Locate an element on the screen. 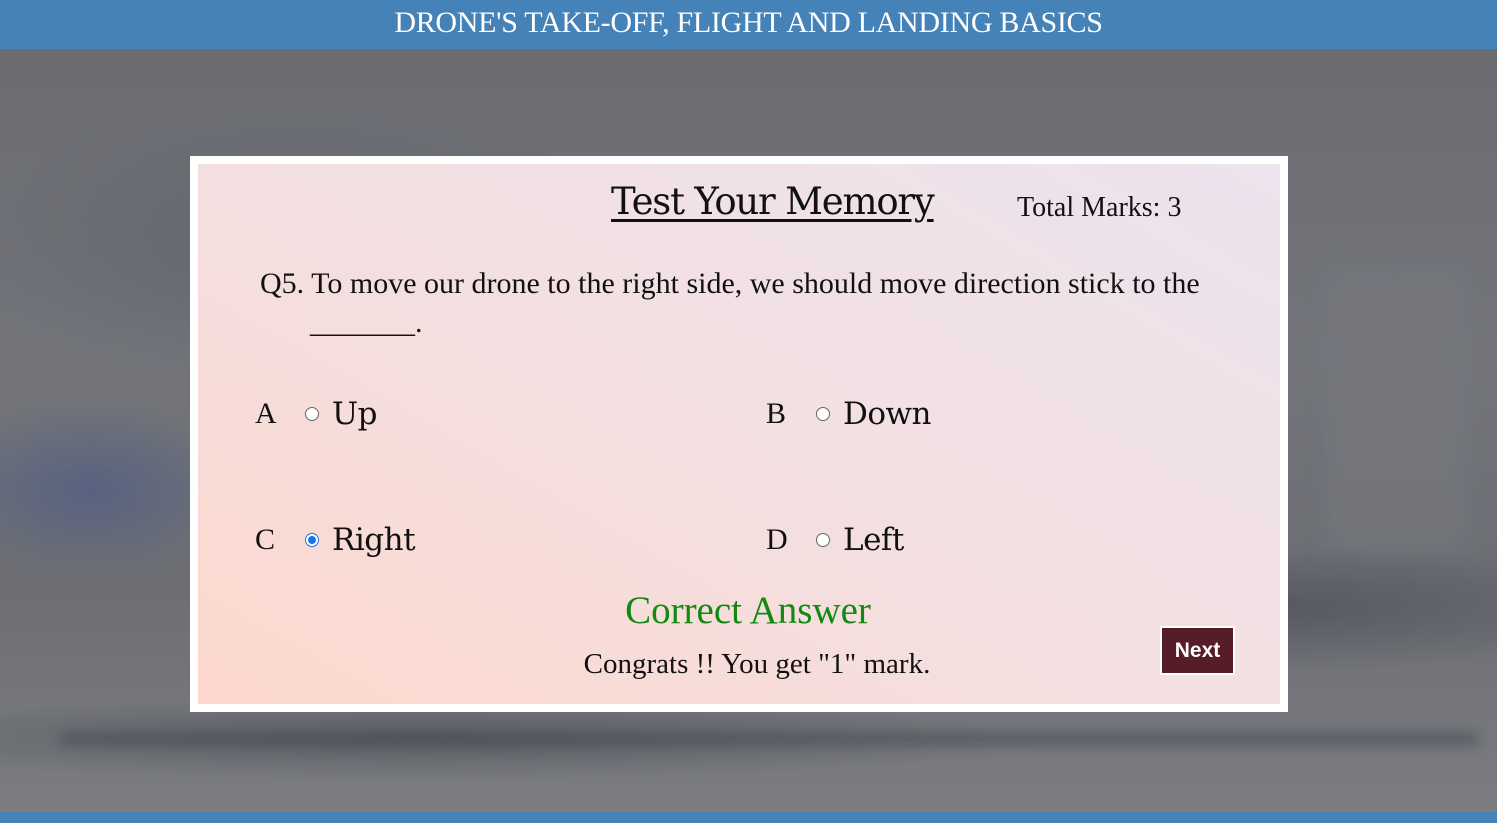 Image resolution: width=1497 pixels, height=823 pixels. next-button: Next is located at coordinates (1197, 650).